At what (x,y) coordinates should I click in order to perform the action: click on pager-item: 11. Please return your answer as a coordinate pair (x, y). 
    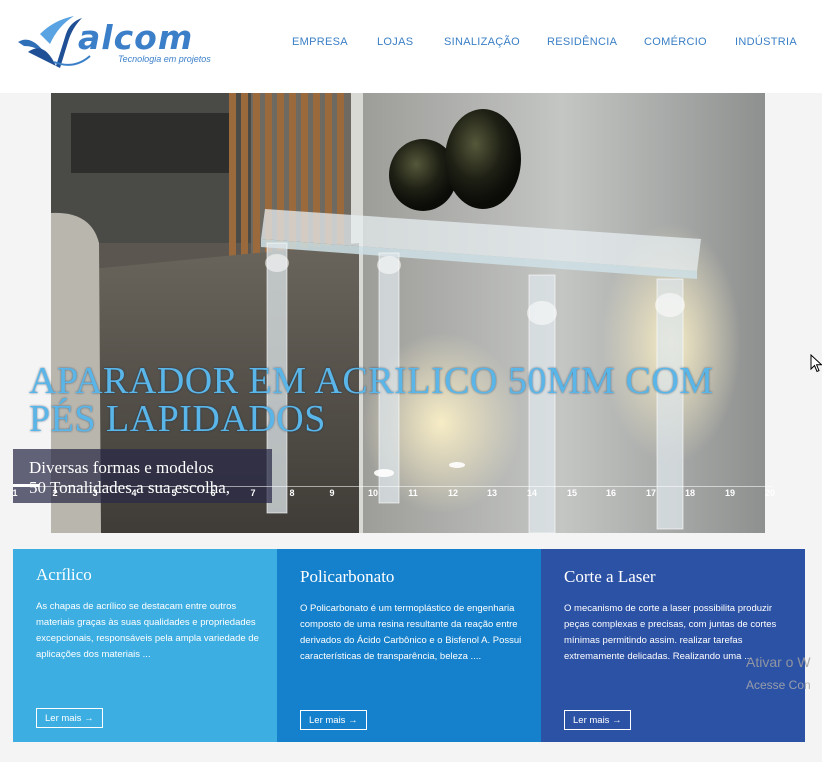
    Looking at the image, I should click on (413, 493).